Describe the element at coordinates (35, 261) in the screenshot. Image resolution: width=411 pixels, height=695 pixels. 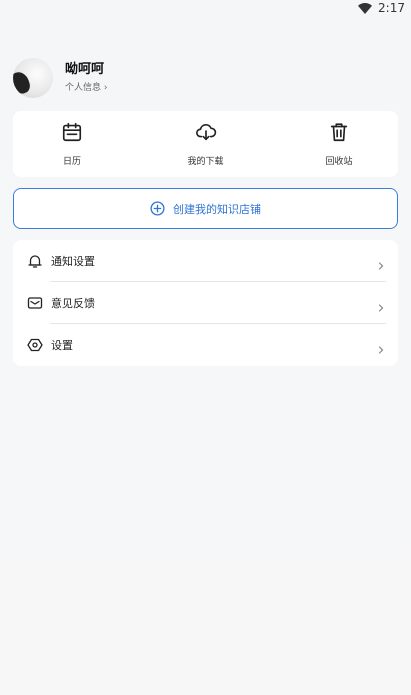
I see `bell-icon` at that location.